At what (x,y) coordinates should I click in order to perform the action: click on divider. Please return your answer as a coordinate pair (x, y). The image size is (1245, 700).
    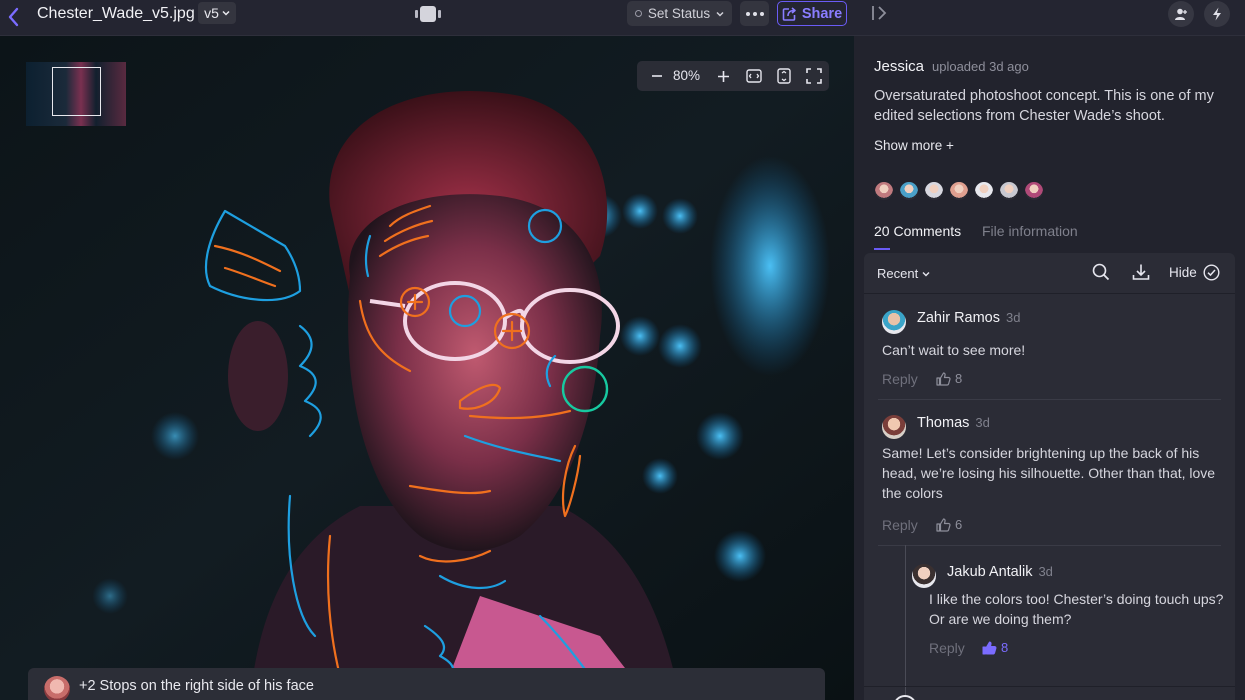
    Looking at the image, I should click on (1049, 686).